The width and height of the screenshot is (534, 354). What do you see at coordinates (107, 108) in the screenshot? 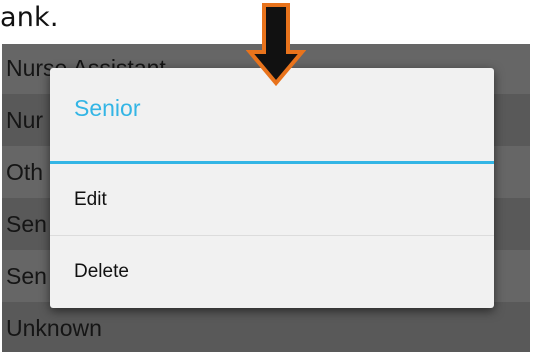
I see `dialog-title: Senior` at bounding box center [107, 108].